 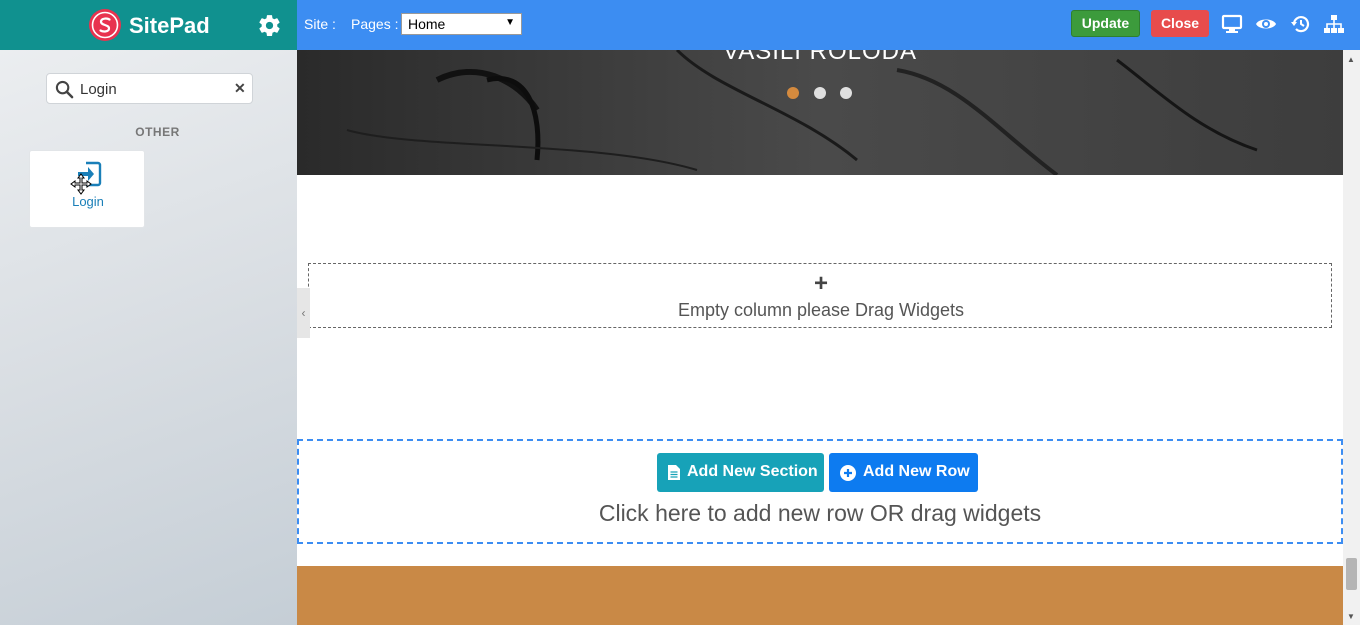 What do you see at coordinates (820, 595) in the screenshot?
I see `orange-section` at bounding box center [820, 595].